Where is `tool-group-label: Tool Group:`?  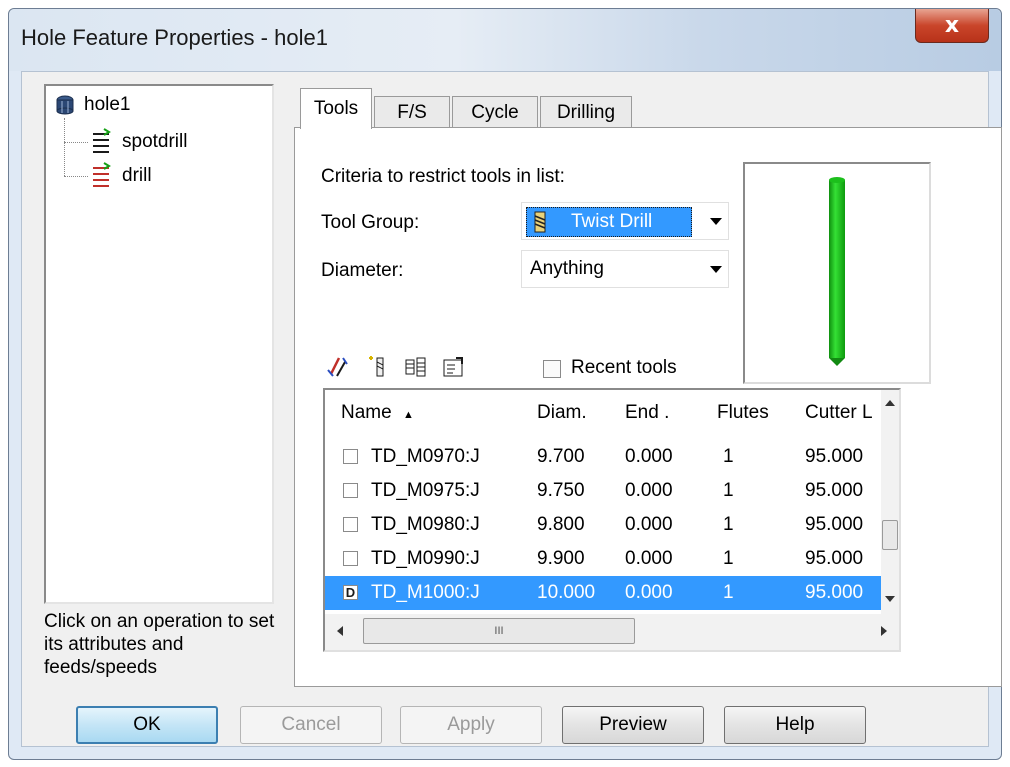
tool-group-label: Tool Group: is located at coordinates (370, 222).